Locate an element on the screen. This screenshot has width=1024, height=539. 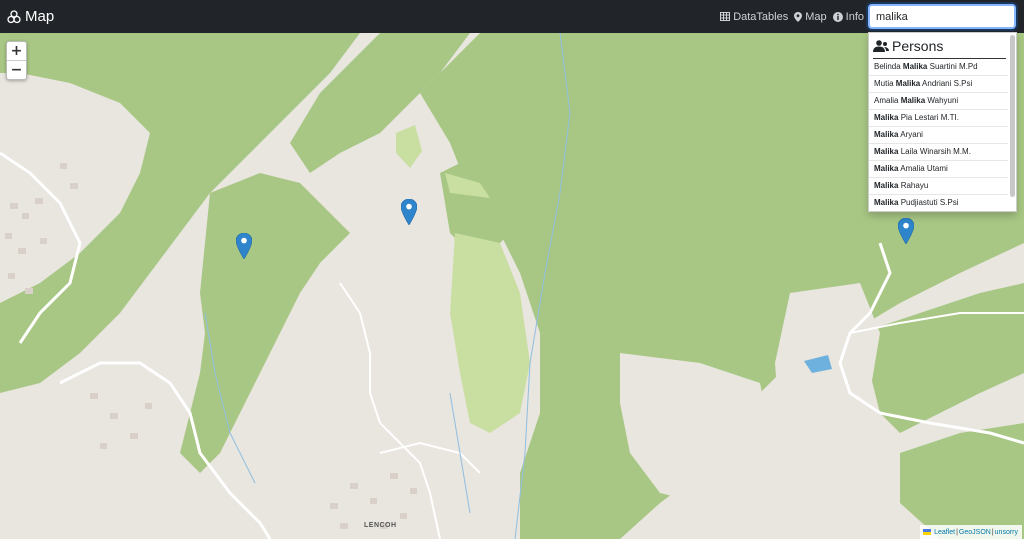
geojson-link: GeoJSON is located at coordinates (975, 532).